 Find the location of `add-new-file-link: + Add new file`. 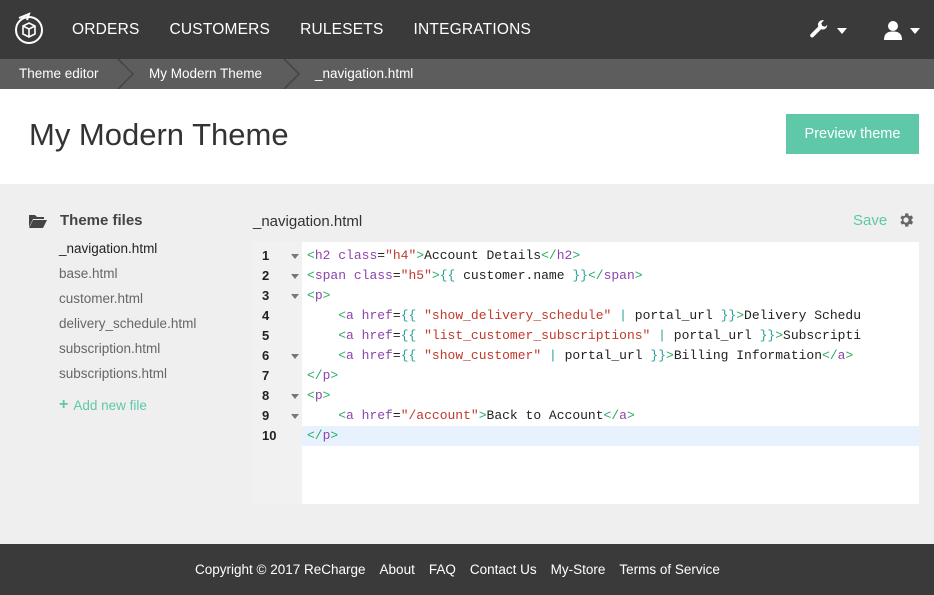

add-new-file-link: + Add new file is located at coordinates (103, 405).